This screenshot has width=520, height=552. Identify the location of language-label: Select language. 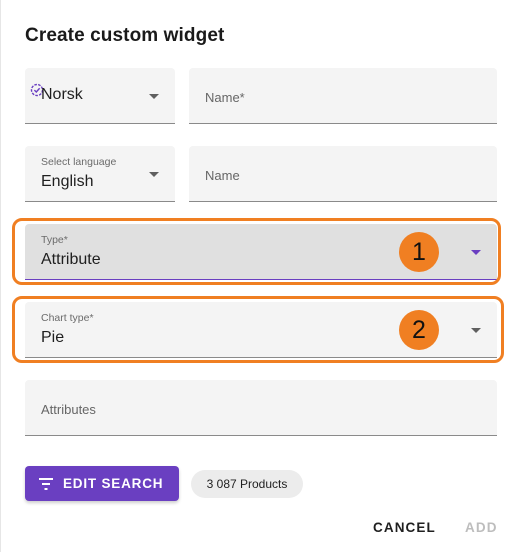
(79, 162).